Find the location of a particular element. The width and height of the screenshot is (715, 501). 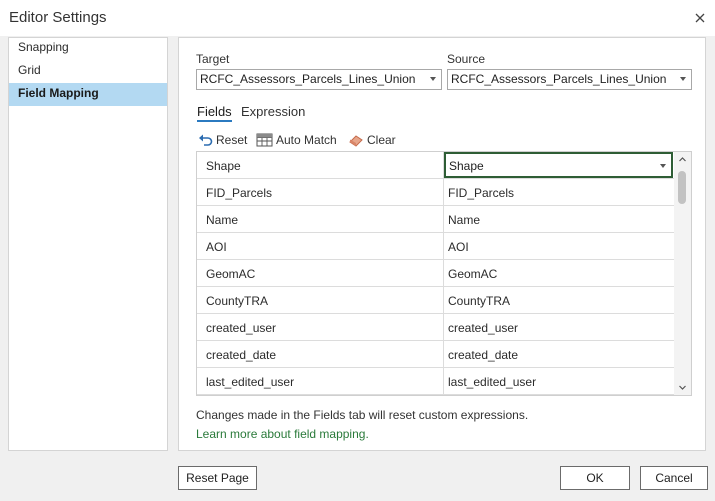

close-icon is located at coordinates (700, 18).